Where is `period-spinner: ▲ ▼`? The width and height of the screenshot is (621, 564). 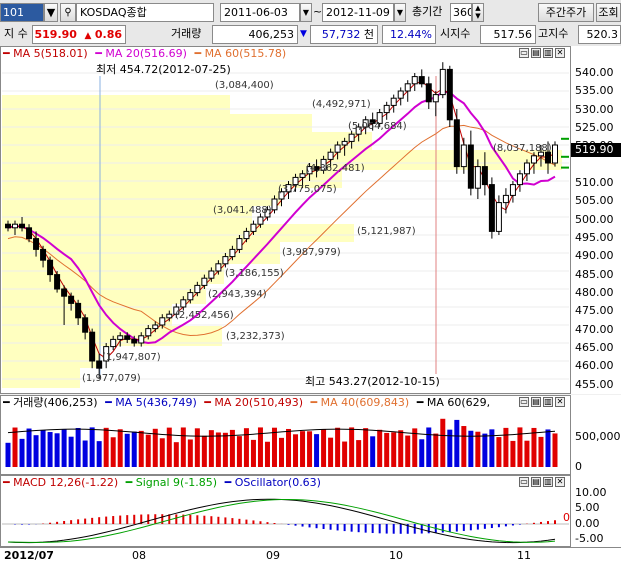 period-spinner: ▲ ▼ is located at coordinates (478, 12).